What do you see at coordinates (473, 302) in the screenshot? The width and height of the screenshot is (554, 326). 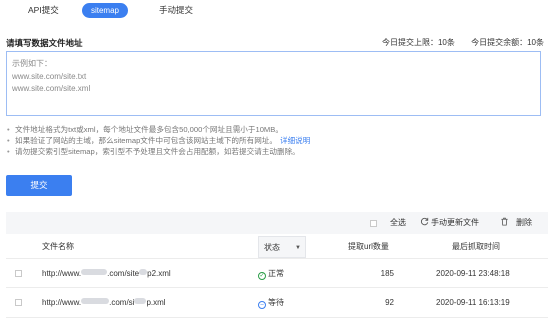 I see `last-crawl-time: 2020-09-11 16:13:19` at bounding box center [473, 302].